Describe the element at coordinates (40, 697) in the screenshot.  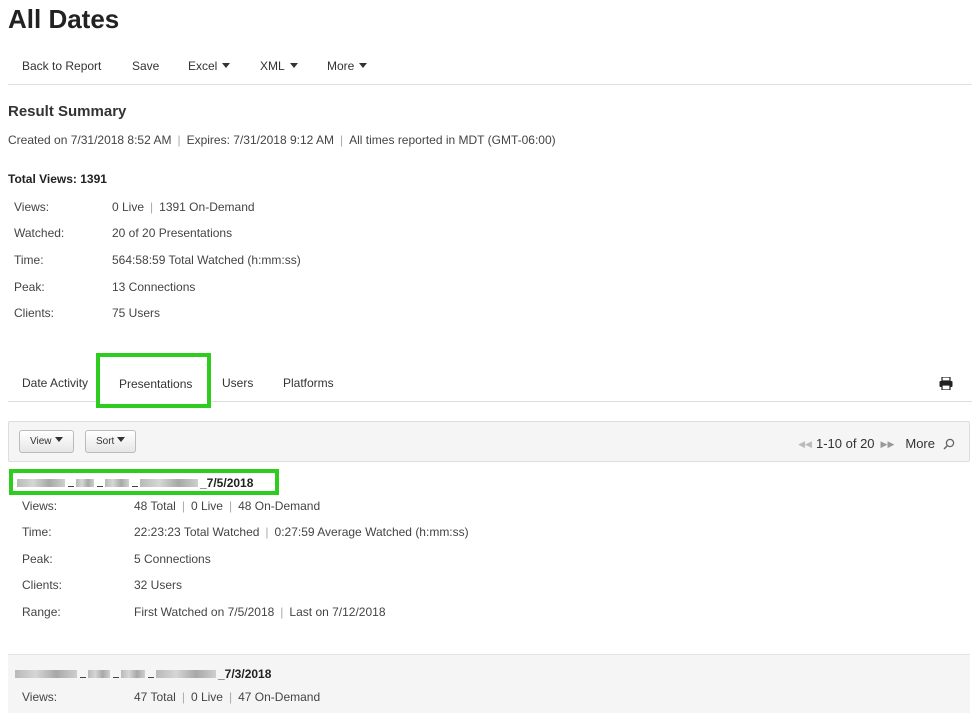
I see `pres2-views-label: Views:` at that location.